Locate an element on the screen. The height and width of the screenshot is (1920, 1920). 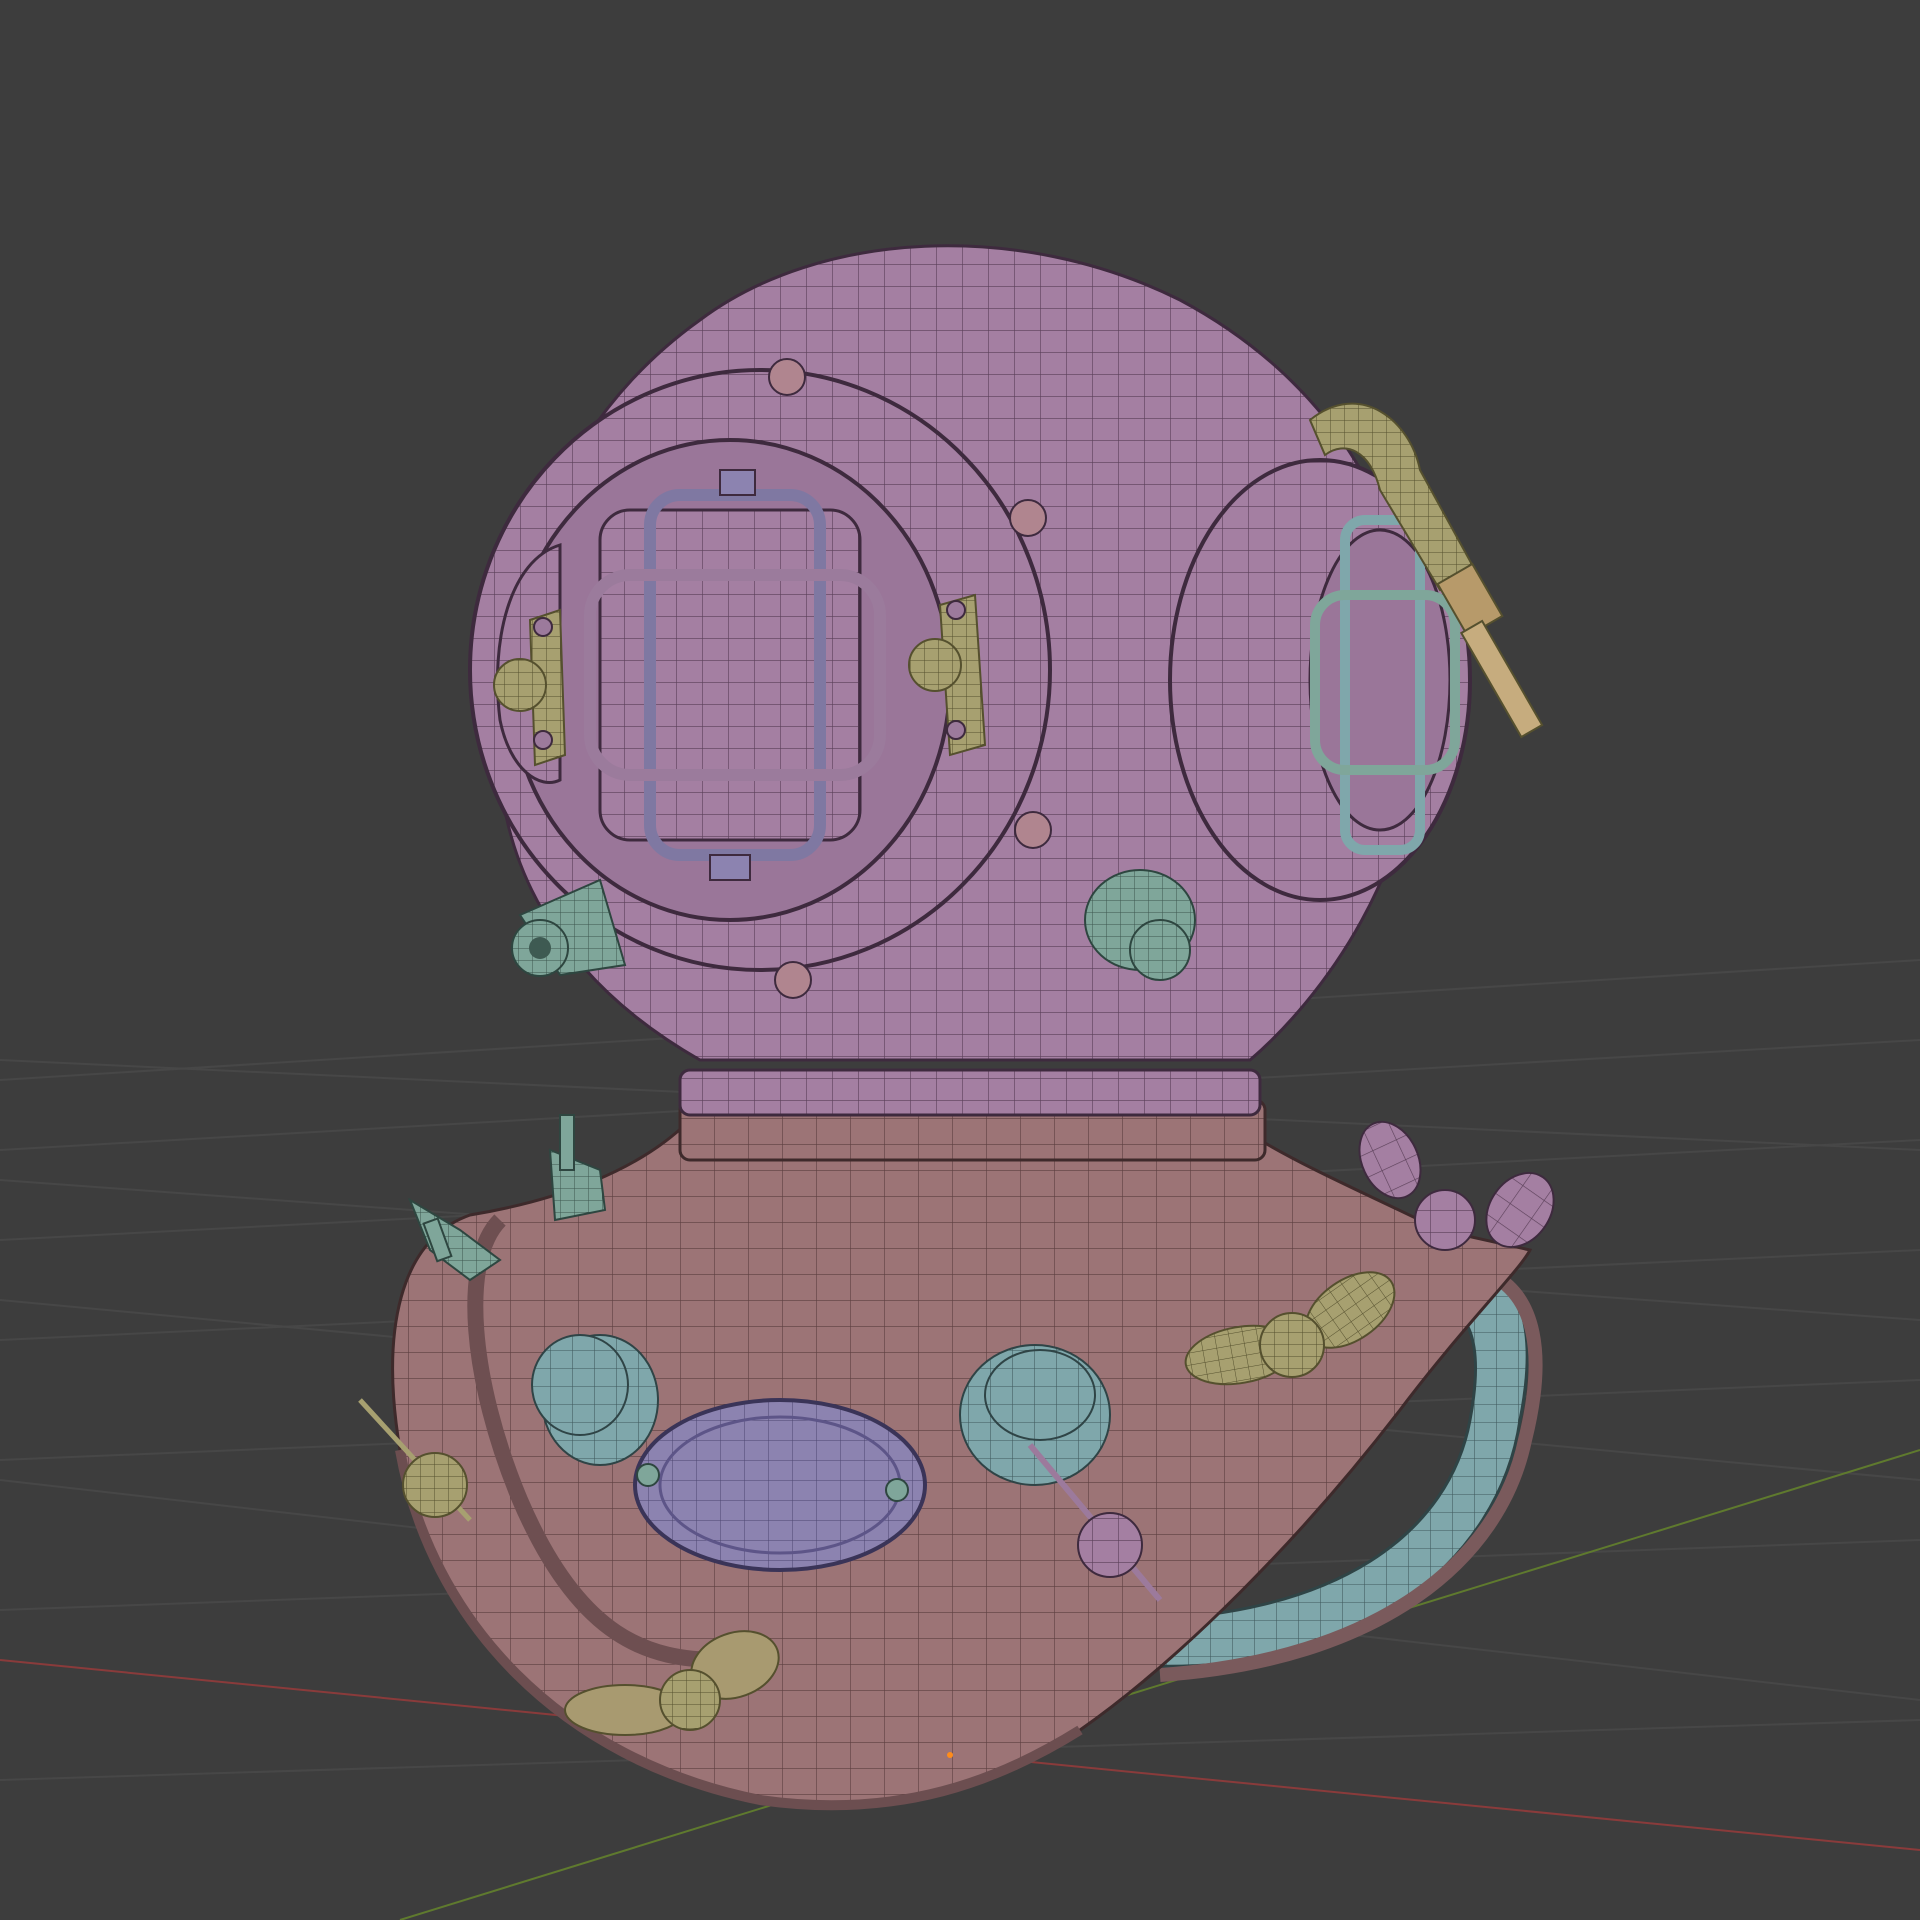
frame-tab-bottom is located at coordinates (730, 867).